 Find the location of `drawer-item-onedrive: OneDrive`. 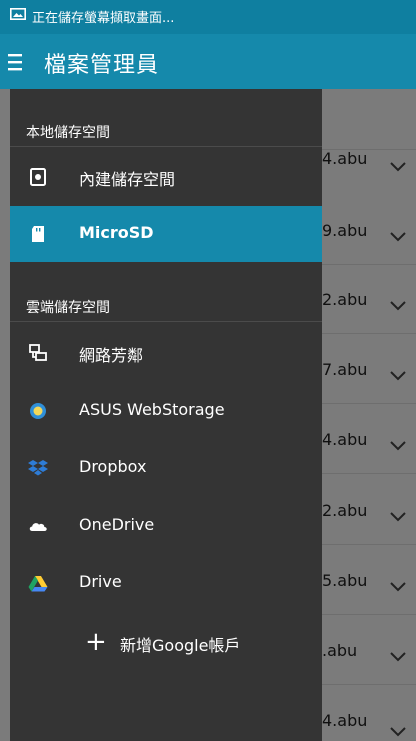

drawer-item-onedrive: OneDrive is located at coordinates (166, 526).